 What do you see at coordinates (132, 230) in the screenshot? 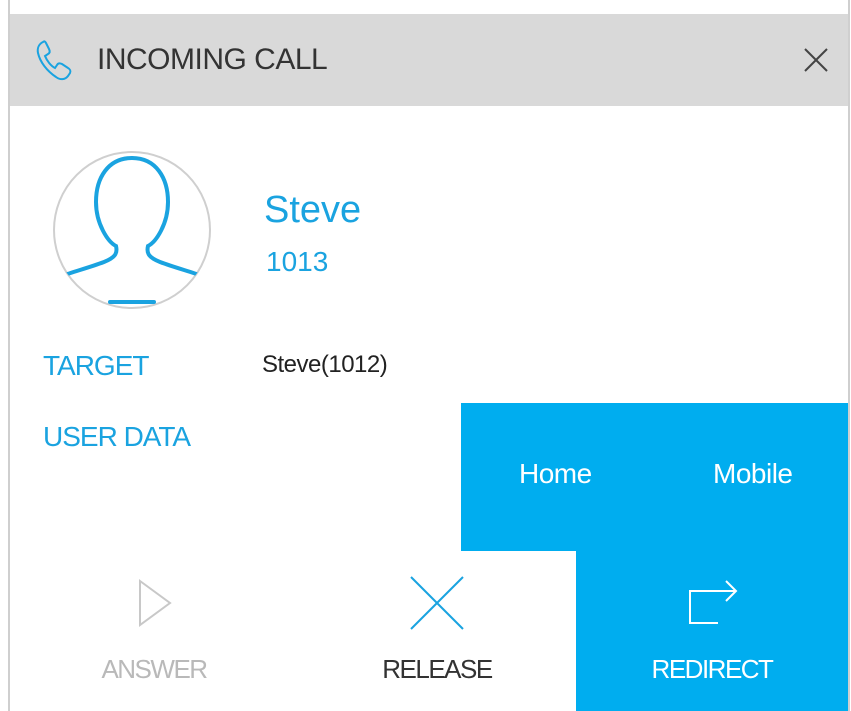
I see `user-avatar-icon` at bounding box center [132, 230].